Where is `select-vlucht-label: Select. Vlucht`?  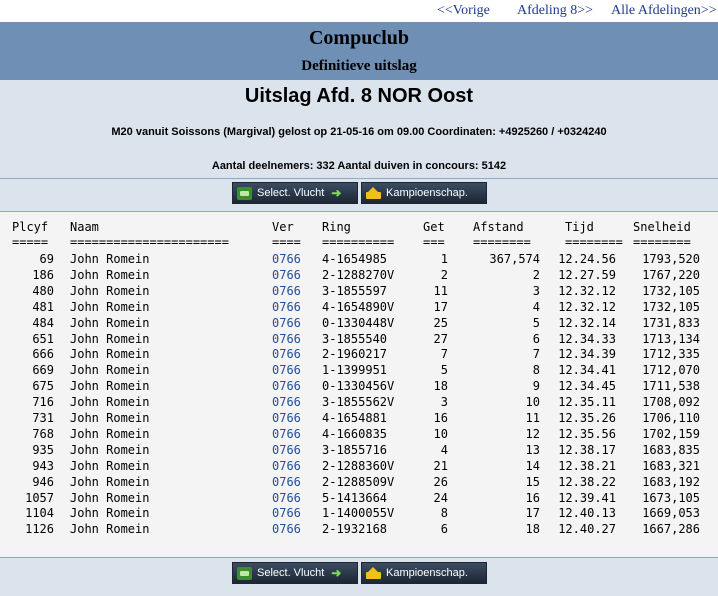 select-vlucht-label: Select. Vlucht is located at coordinates (291, 193).